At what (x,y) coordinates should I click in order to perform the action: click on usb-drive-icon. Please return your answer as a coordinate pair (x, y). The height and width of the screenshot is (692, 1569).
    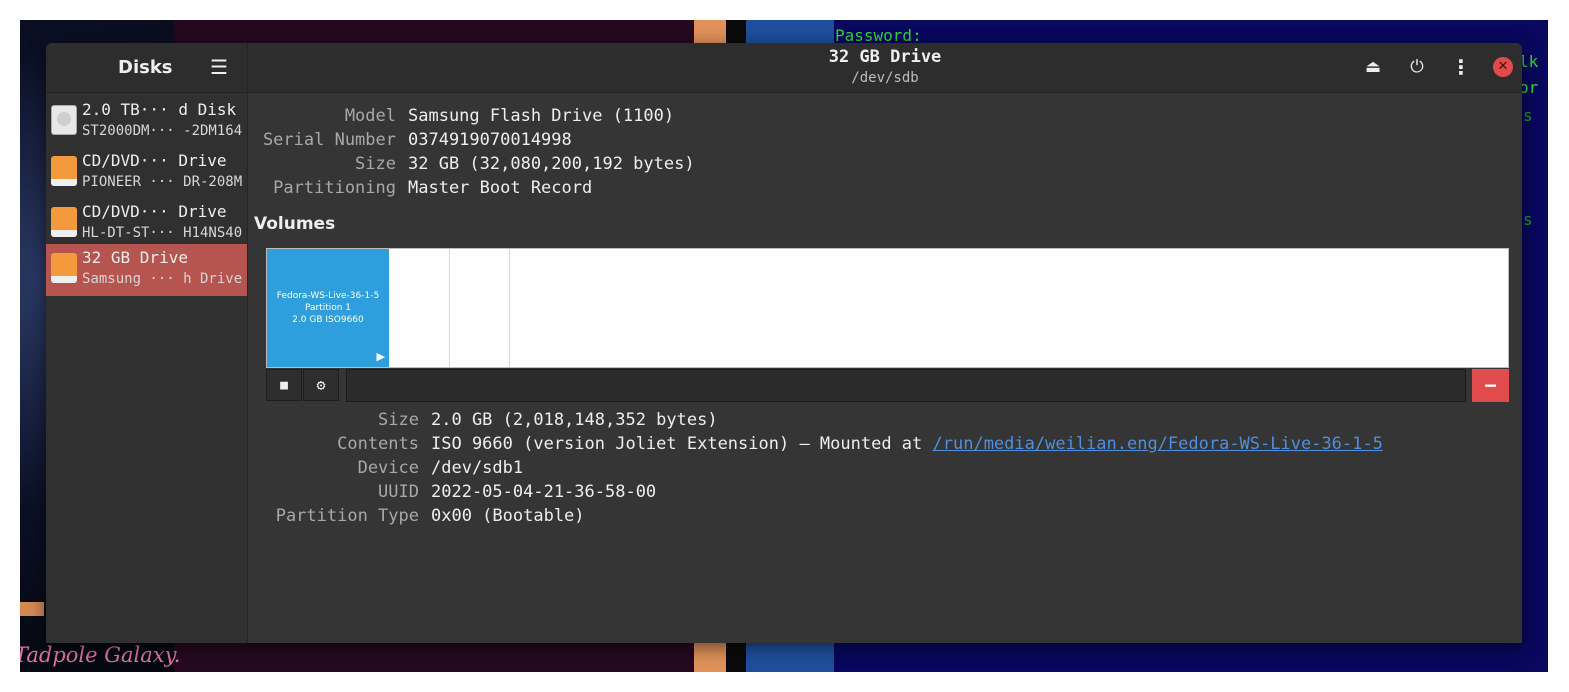
    Looking at the image, I should click on (64, 268).